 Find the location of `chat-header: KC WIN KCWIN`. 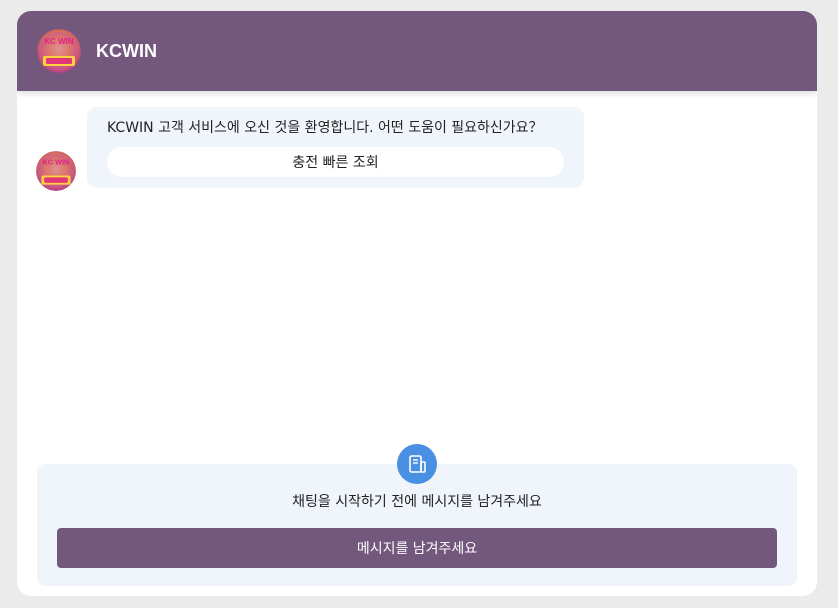

chat-header: KC WIN KCWIN is located at coordinates (417, 51).